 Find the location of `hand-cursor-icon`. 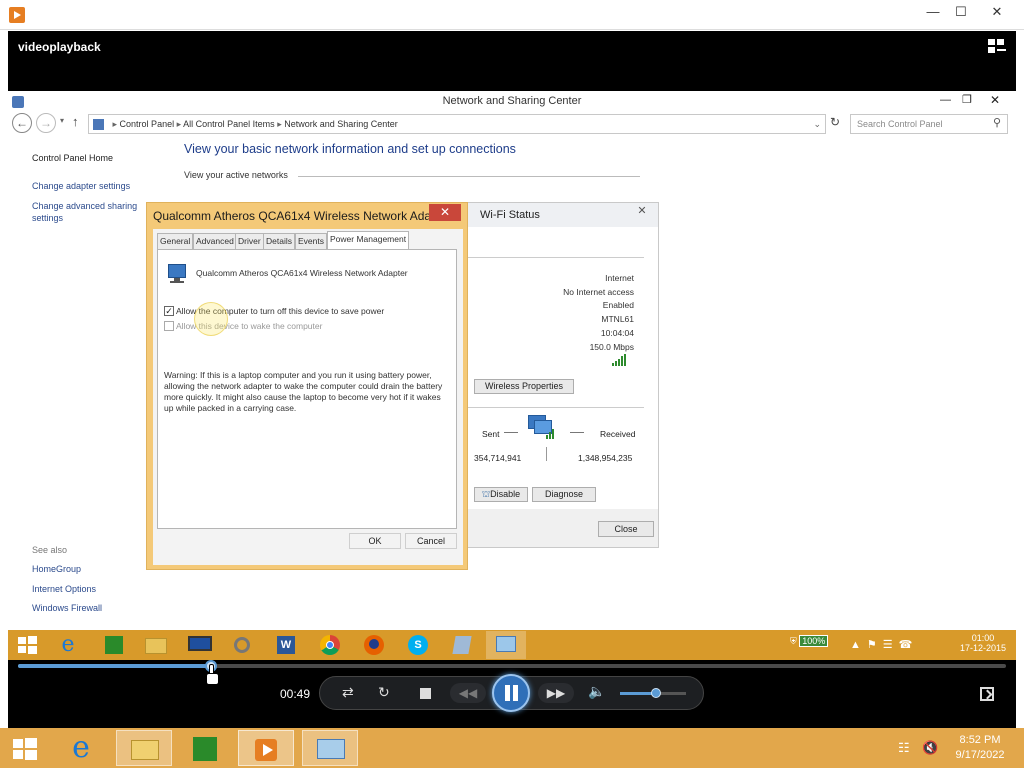

hand-cursor-icon is located at coordinates (213, 676).